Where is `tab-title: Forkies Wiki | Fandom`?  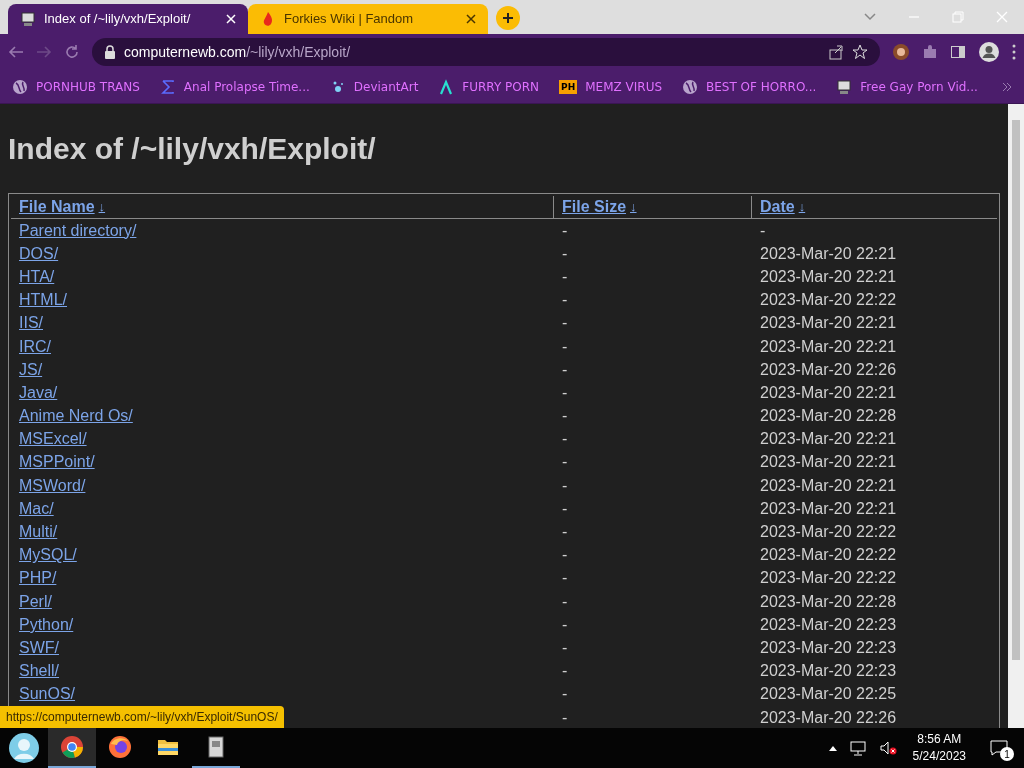
tab-title: Forkies Wiki | Fandom is located at coordinates (349, 19).